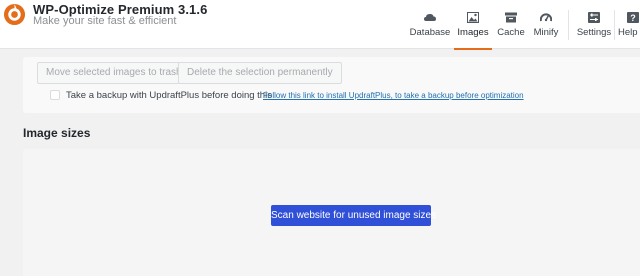 The height and width of the screenshot is (276, 640). Describe the element at coordinates (594, 17) in the screenshot. I see `settings-icon` at that location.